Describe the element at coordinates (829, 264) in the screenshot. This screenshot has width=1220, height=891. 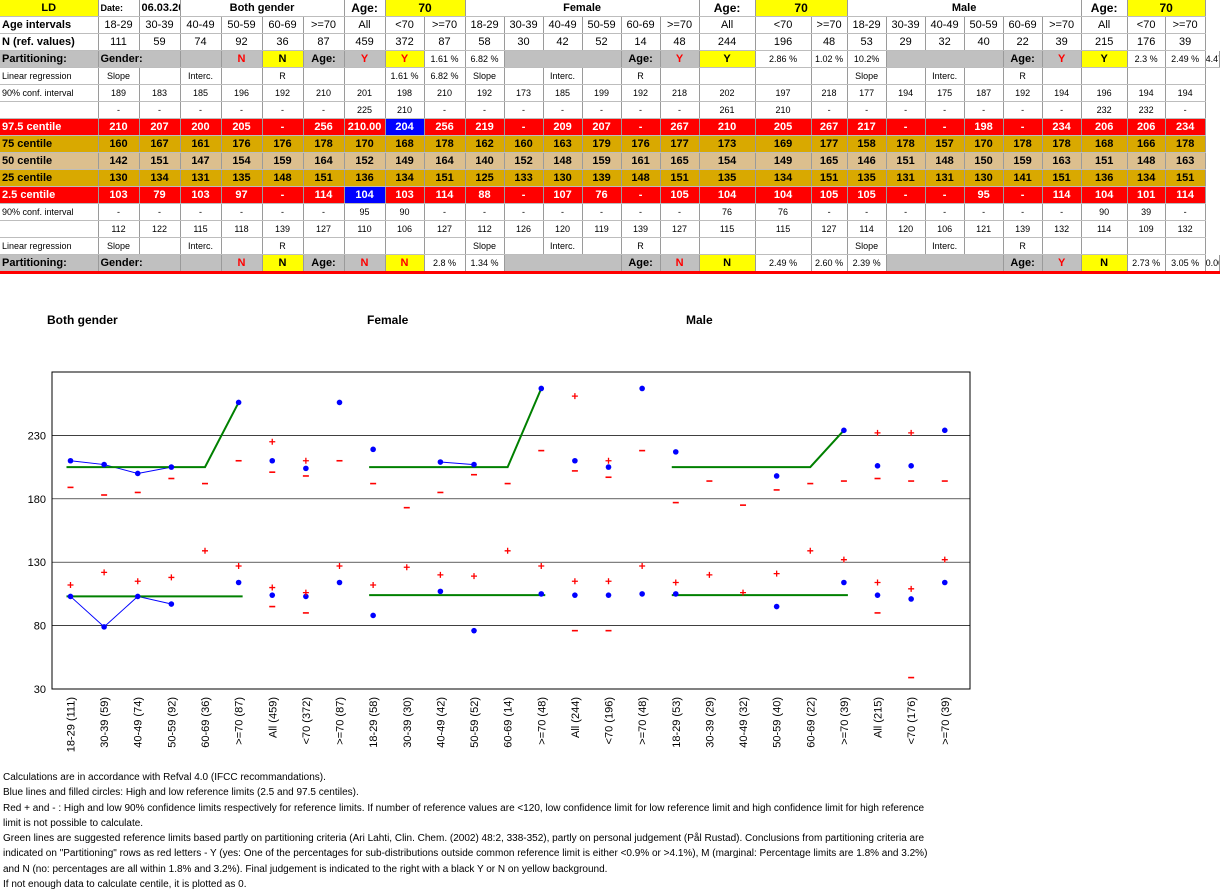
I see `pct-cell: 2.60 %` at that location.